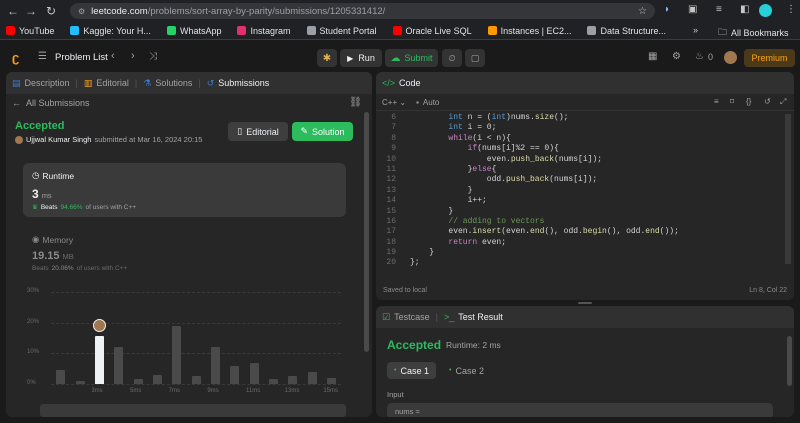  Describe the element at coordinates (258, 131) in the screenshot. I see `editorial-button: ▯ Editorial` at that location.